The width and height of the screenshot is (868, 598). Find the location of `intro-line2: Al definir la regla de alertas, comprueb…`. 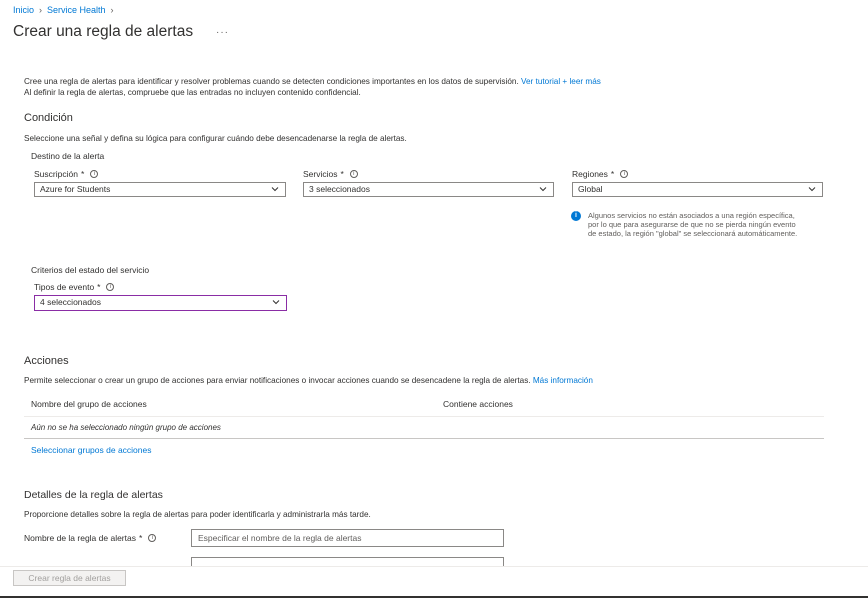

intro-line2: Al definir la regla de alertas, comprueb… is located at coordinates (192, 92).